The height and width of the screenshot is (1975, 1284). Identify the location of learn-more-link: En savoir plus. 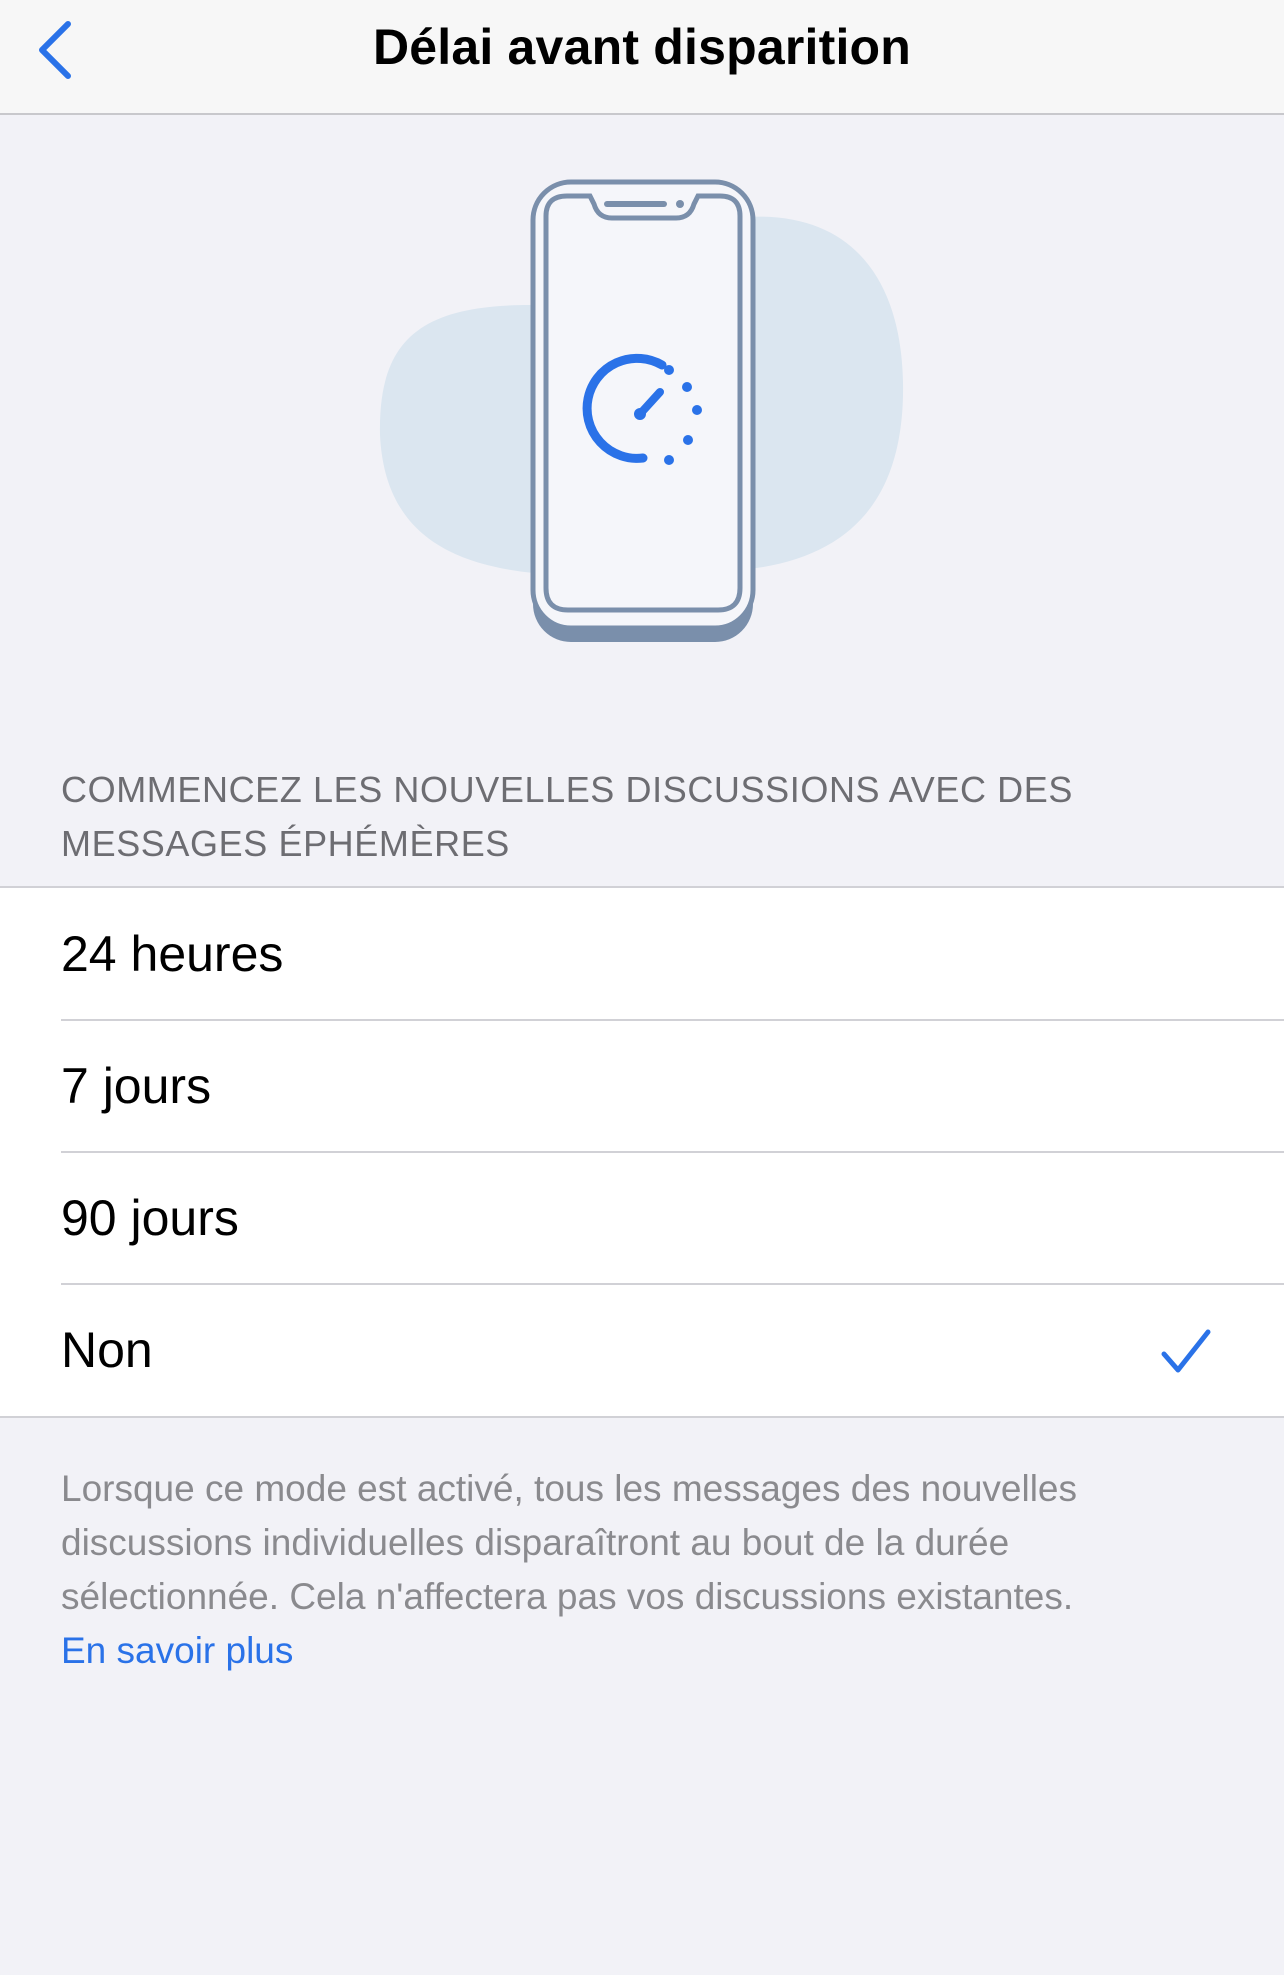
(646, 1651).